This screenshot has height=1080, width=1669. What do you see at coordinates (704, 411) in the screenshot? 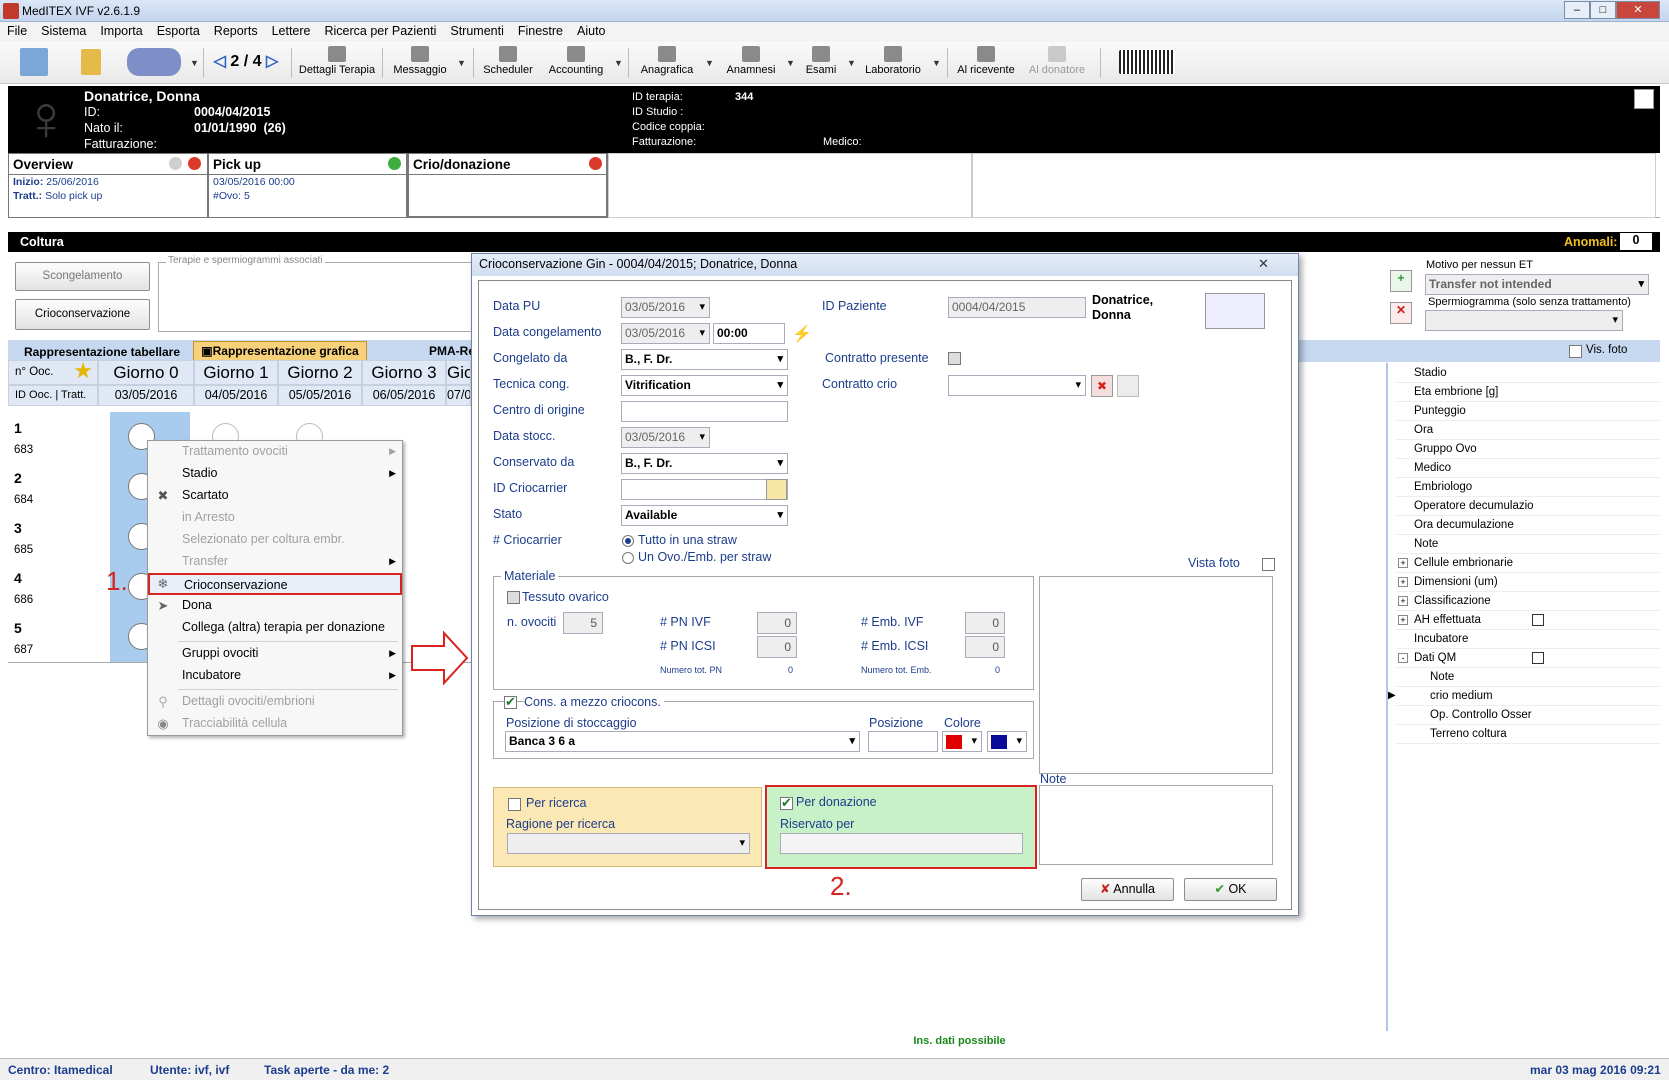
I see `centro-origine-field` at bounding box center [704, 411].